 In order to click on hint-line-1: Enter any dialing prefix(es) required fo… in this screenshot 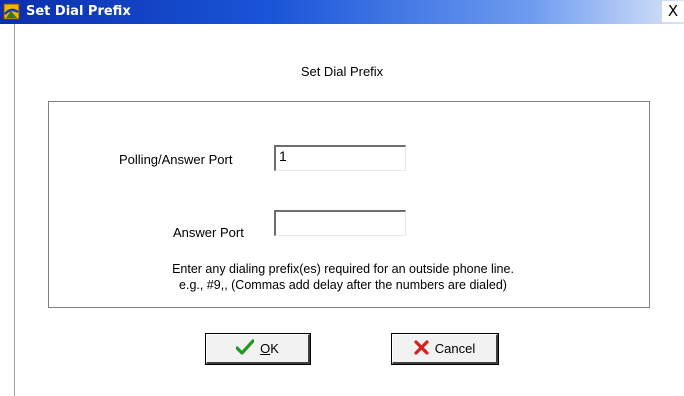, I will do `click(343, 269)`.